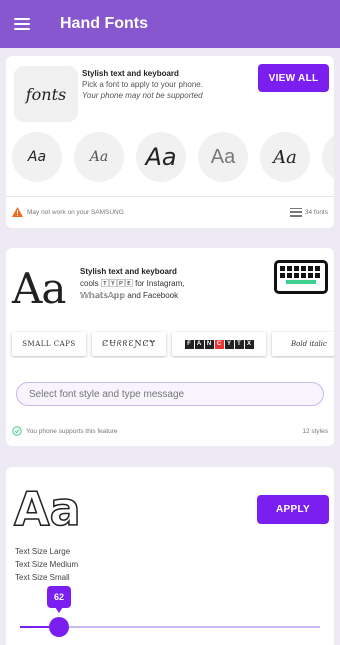 The height and width of the screenshot is (645, 340). I want to click on check-circle-icon, so click(17, 431).